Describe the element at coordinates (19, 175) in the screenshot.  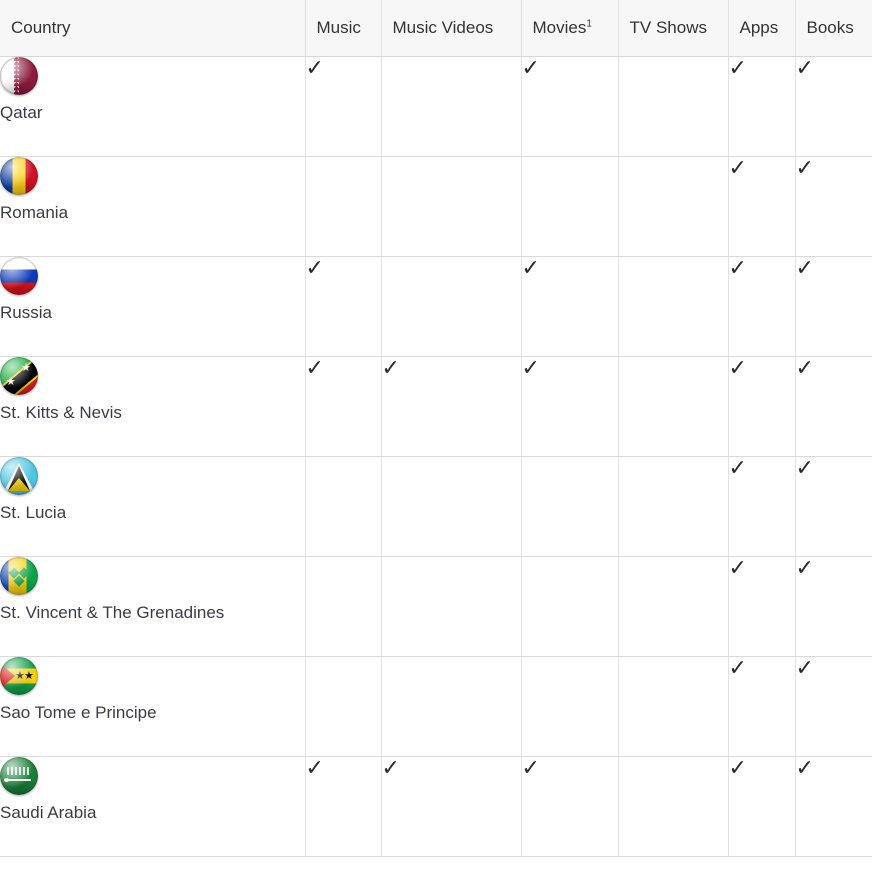
I see `romania-flag-icon` at that location.